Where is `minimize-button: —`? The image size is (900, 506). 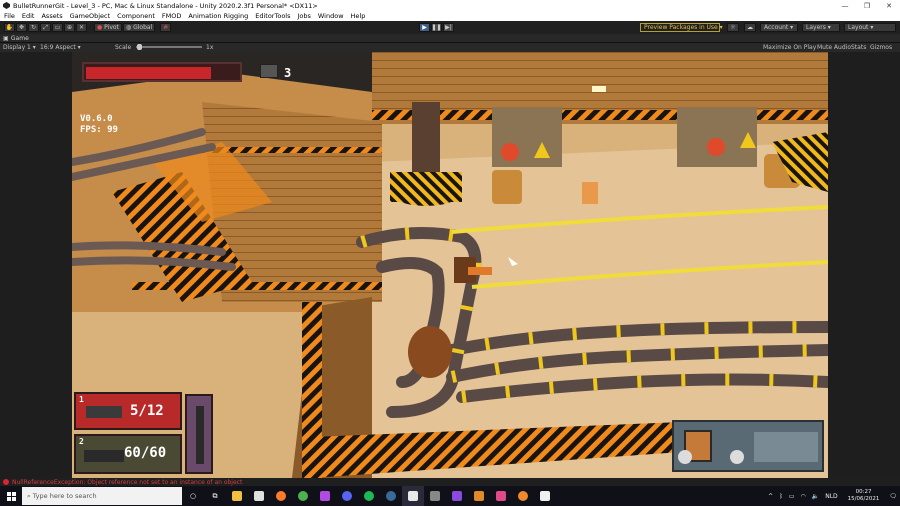 minimize-button: — is located at coordinates (845, 5).